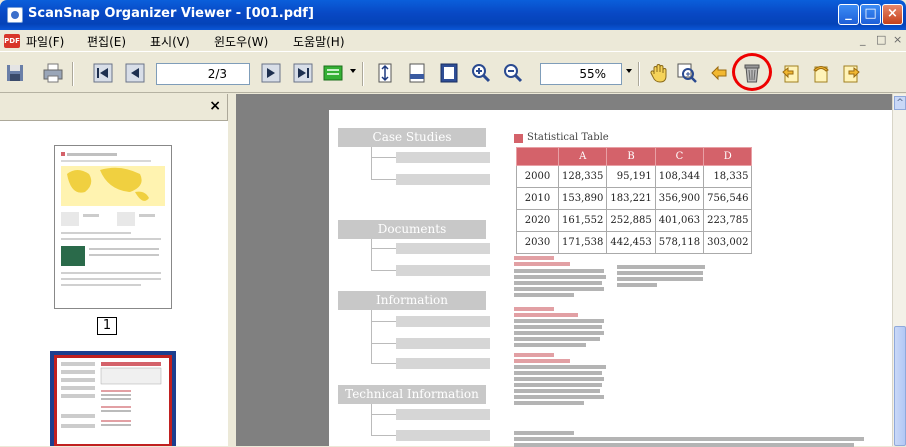 This screenshot has height=447, width=906. I want to click on table-cell: 161,552, so click(582, 220).